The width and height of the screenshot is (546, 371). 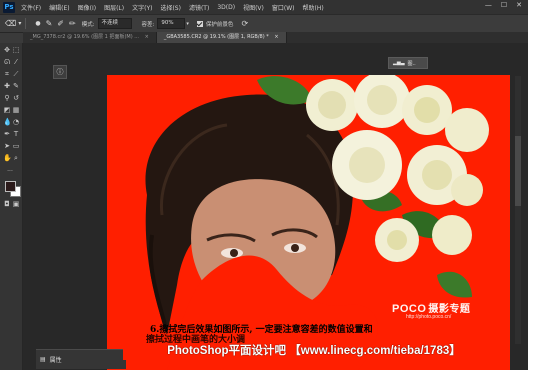 I want to click on mode-select: 不连续, so click(x=114, y=23).